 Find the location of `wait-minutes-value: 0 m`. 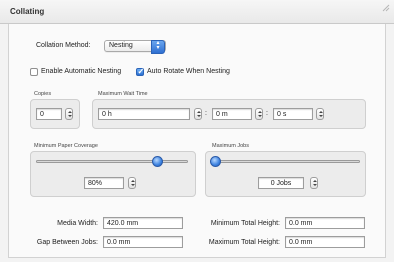

wait-minutes-value: 0 m is located at coordinates (222, 114).